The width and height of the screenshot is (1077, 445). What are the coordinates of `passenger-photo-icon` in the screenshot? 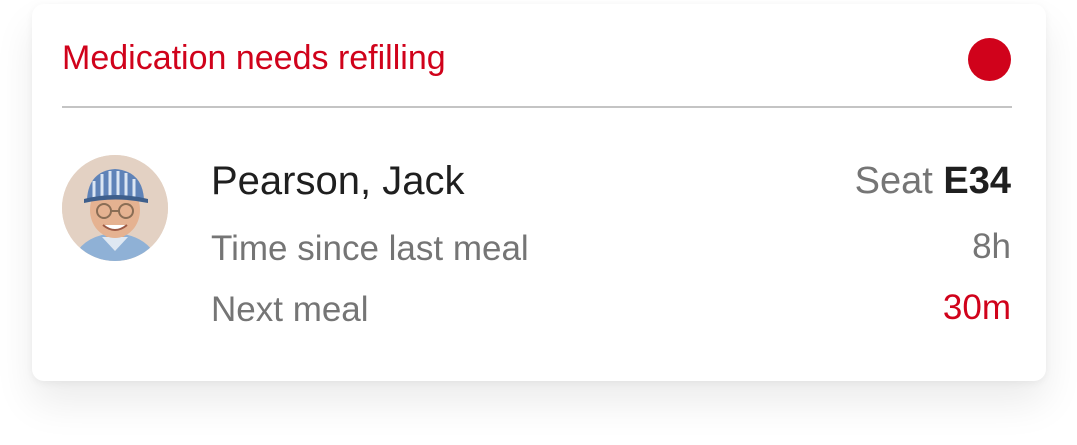 It's located at (115, 208).